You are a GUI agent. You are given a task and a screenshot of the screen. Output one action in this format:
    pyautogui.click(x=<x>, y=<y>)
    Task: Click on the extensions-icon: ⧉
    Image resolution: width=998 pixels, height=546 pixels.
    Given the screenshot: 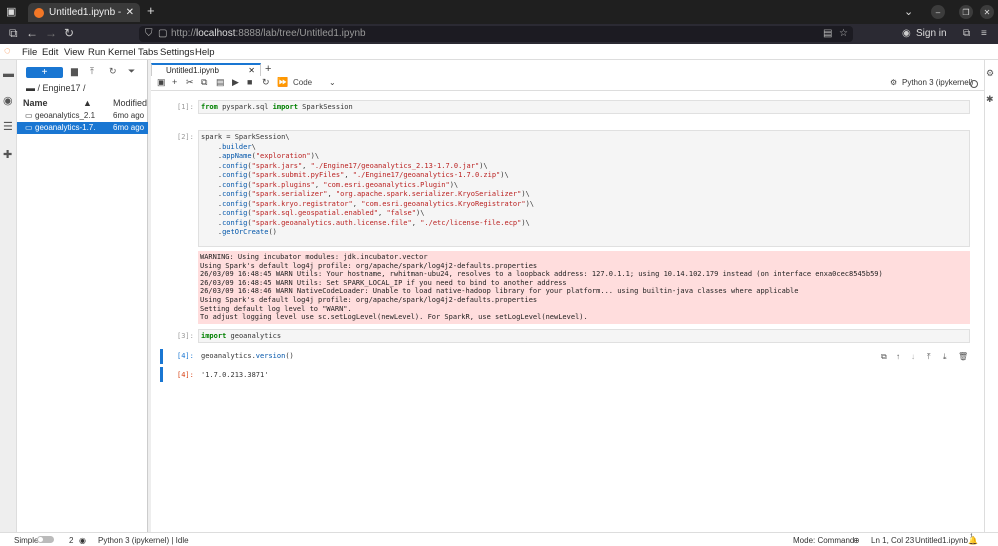 What is the action you would take?
    pyautogui.click(x=966, y=33)
    